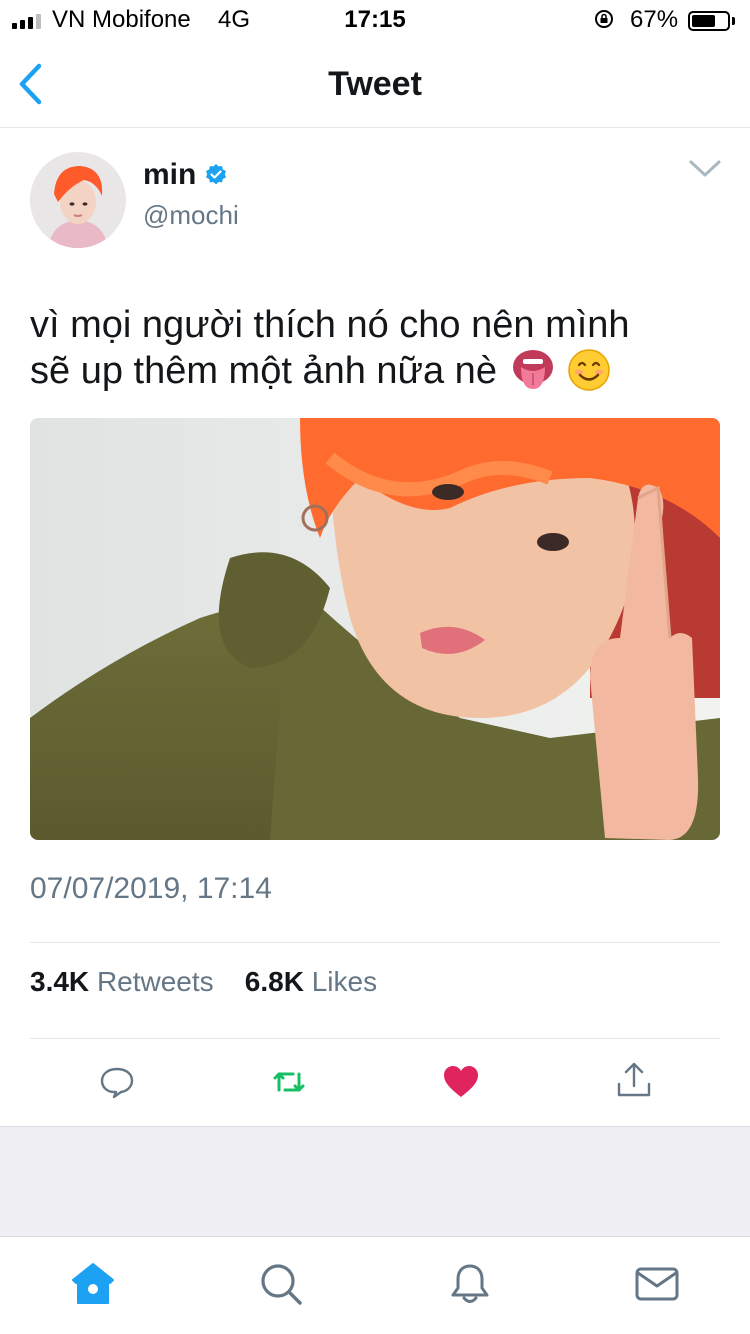 The height and width of the screenshot is (1334, 750). Describe the element at coordinates (78, 200) in the screenshot. I see `avatar` at that location.